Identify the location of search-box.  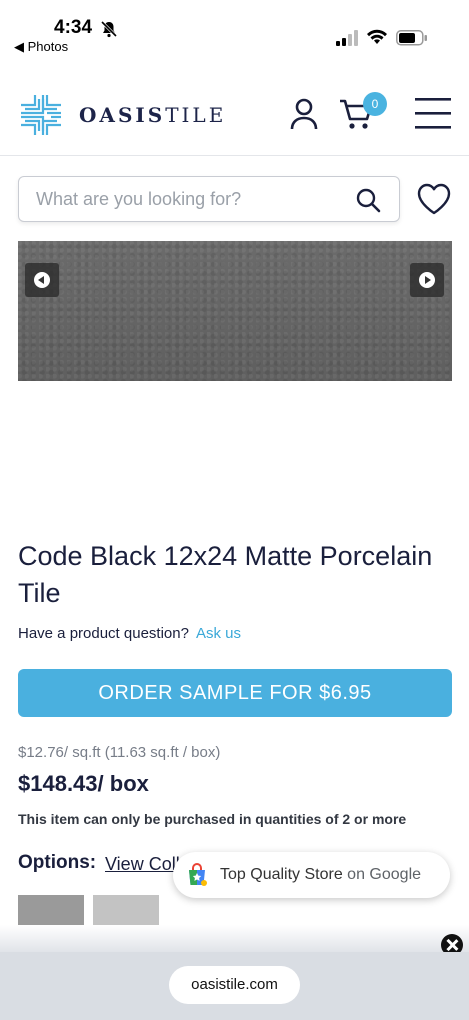
(209, 199).